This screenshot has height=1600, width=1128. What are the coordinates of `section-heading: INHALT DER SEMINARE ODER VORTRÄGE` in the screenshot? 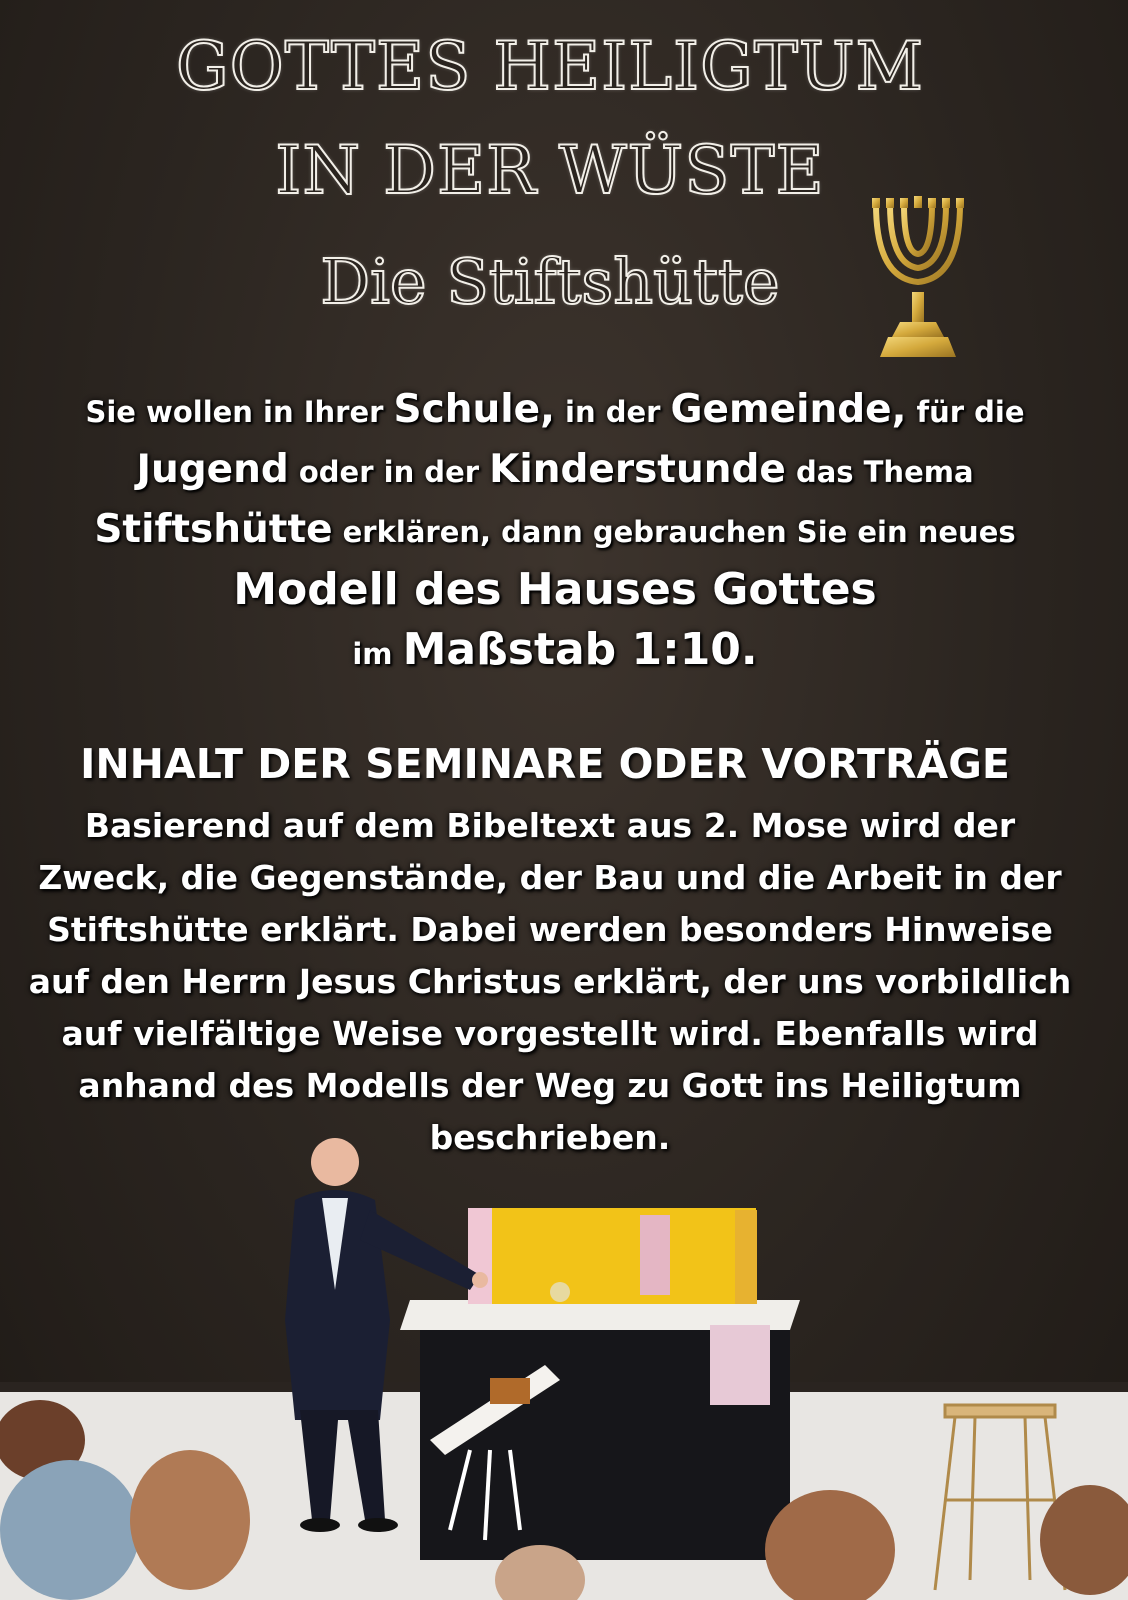 It's located at (545, 764).